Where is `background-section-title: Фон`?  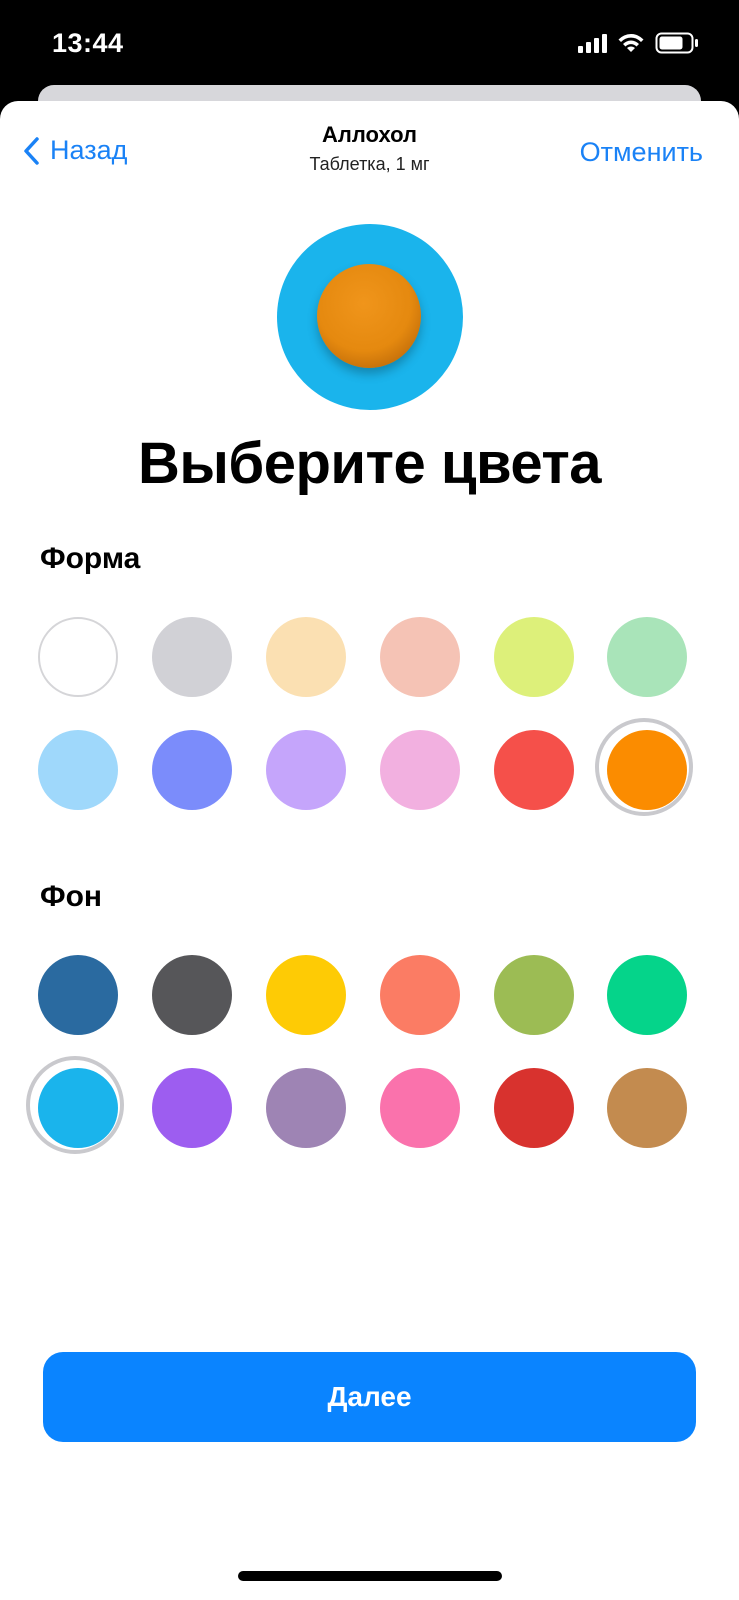 background-section-title: Фон is located at coordinates (71, 896).